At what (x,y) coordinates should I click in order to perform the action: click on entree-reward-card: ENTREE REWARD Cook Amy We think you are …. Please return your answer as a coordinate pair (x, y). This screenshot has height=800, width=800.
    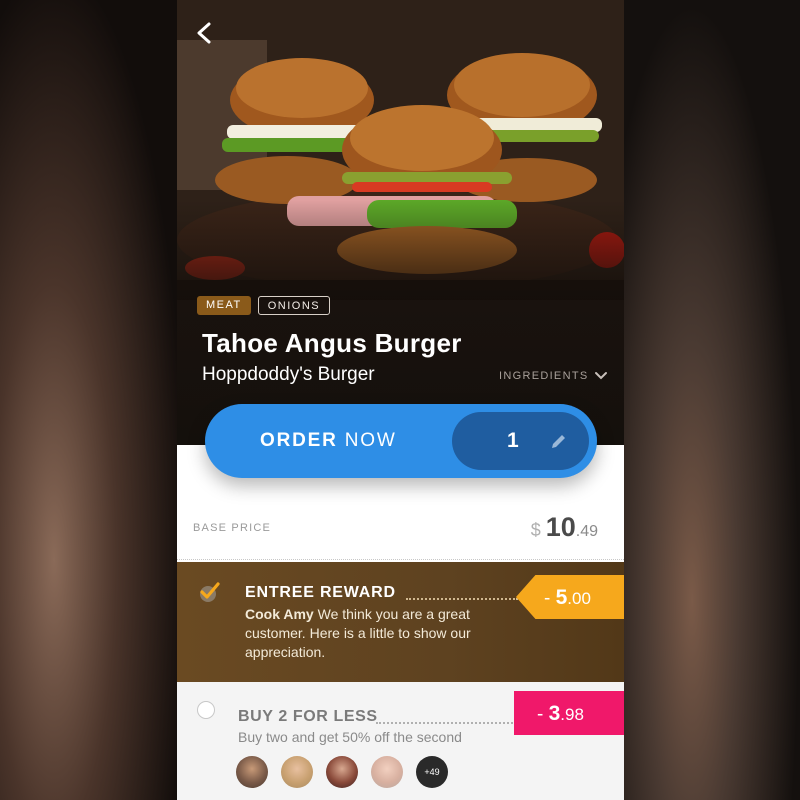
    Looking at the image, I should click on (400, 622).